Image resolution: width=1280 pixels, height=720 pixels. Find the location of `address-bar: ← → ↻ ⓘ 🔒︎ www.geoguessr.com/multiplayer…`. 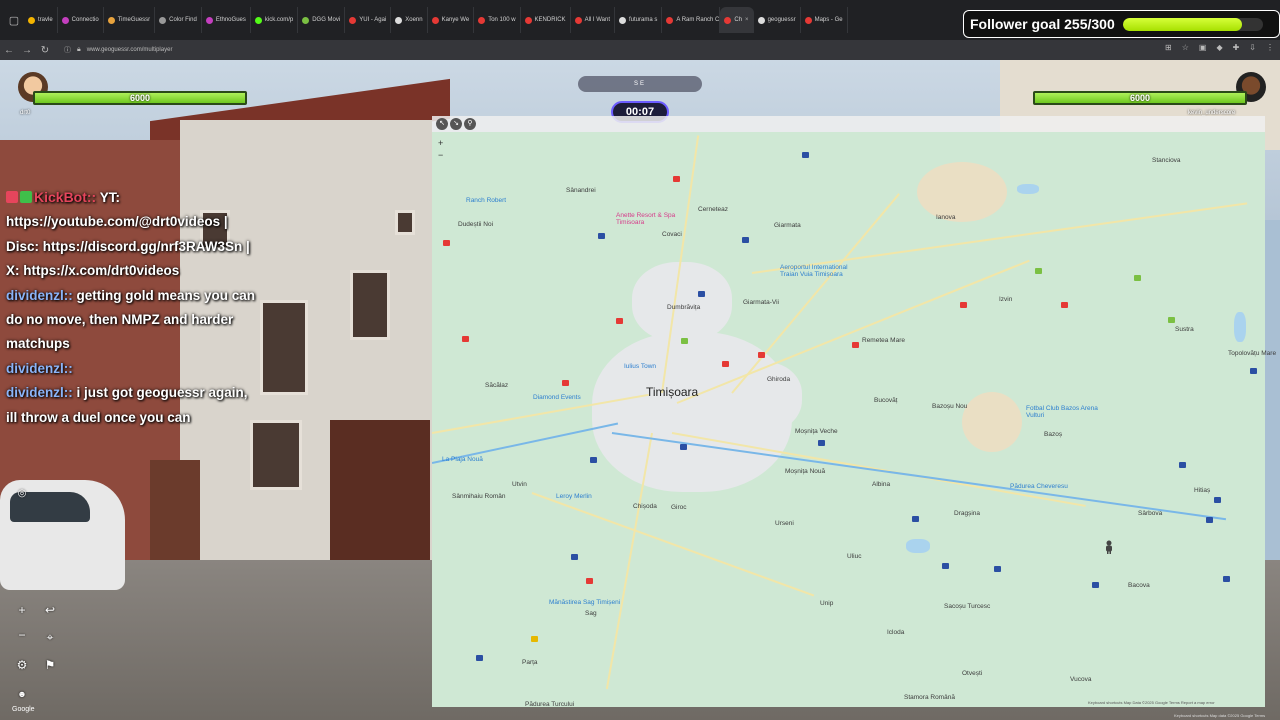

address-bar: ← → ↻ ⓘ 🔒︎ www.geoguessr.com/multiplayer… is located at coordinates (640, 50).